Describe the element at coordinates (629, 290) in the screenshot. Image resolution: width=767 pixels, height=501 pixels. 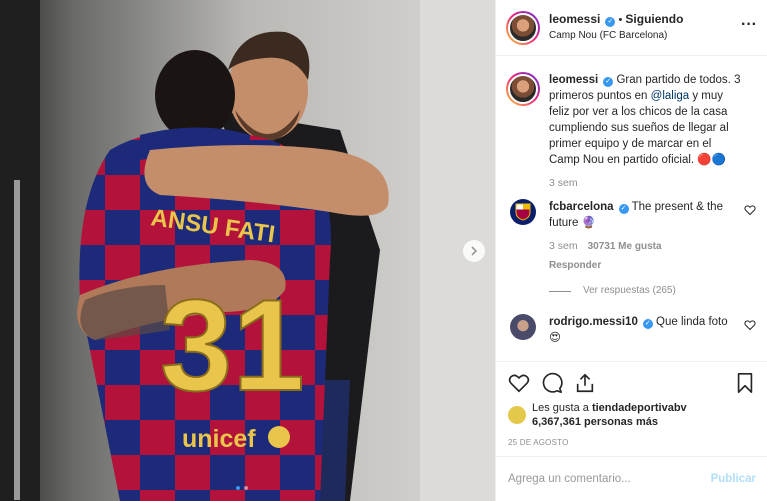
I see `view-replies-label: Ver respuestas (265)` at that location.